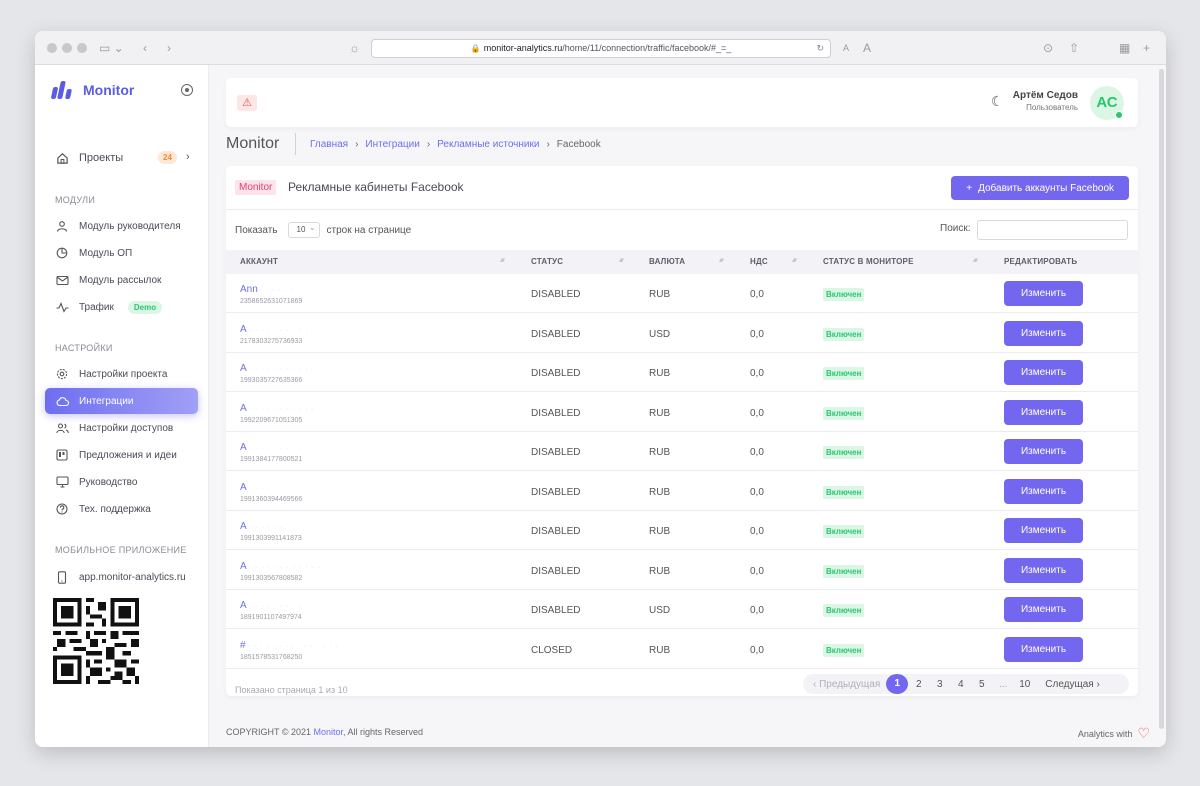  Describe the element at coordinates (303, 229) in the screenshot. I see `rows-per-page-select: 10` at that location.